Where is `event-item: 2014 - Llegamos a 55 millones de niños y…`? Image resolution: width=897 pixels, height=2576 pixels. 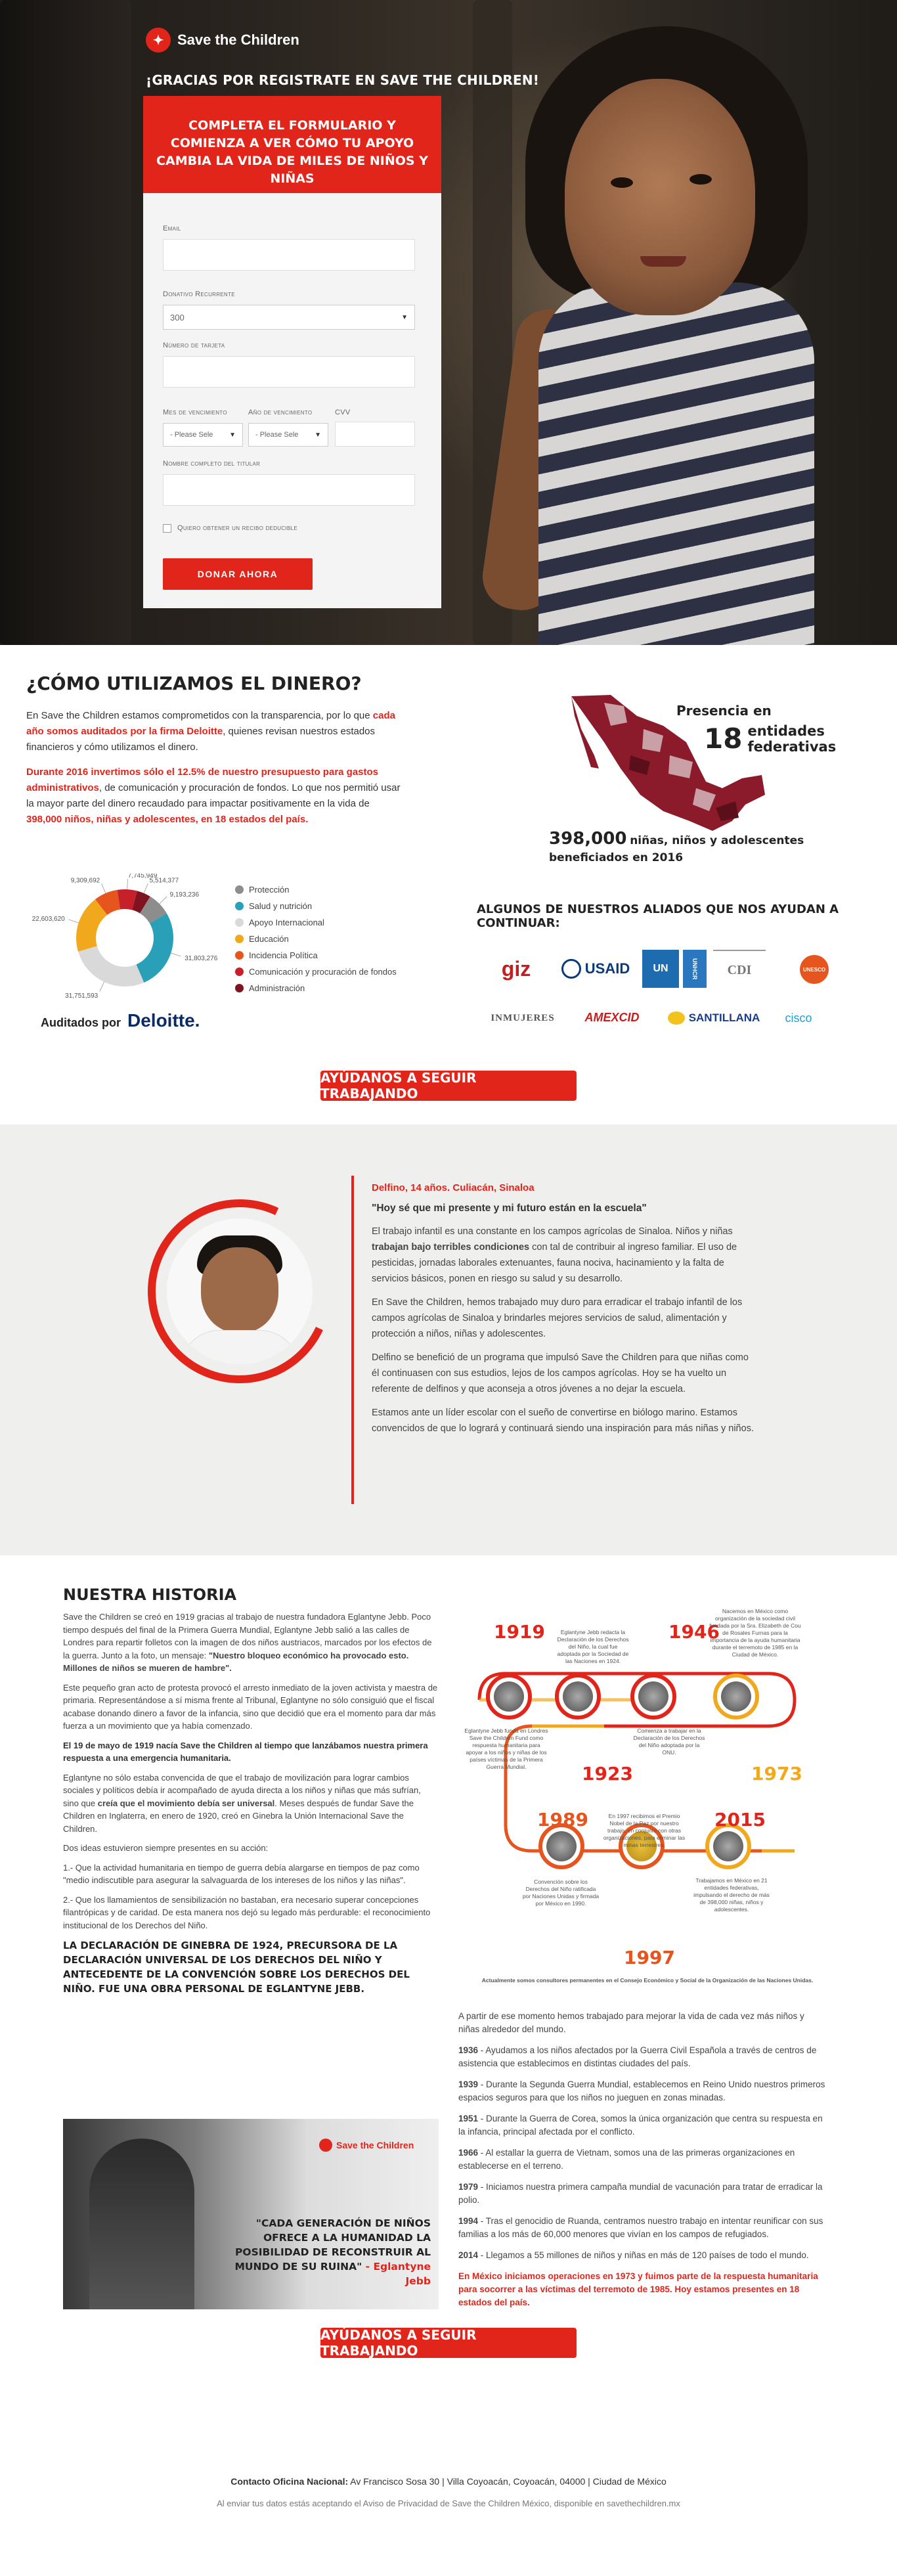
event-item: 2014 - Llegamos a 55 millones de niños y… is located at coordinates (642, 2255).